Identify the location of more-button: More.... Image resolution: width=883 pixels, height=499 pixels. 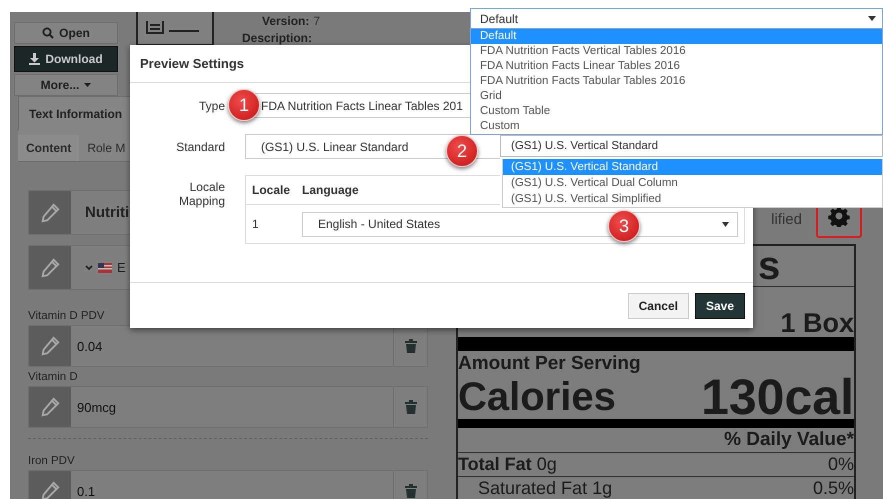
(66, 85).